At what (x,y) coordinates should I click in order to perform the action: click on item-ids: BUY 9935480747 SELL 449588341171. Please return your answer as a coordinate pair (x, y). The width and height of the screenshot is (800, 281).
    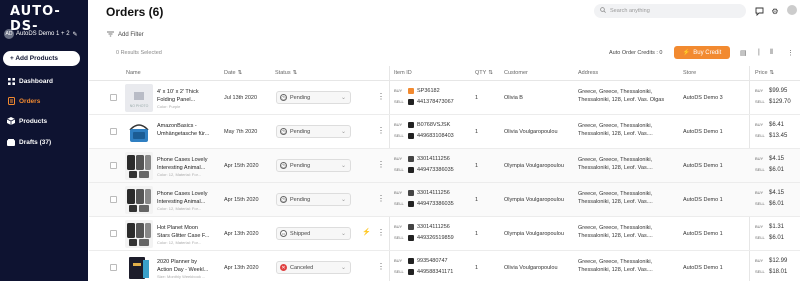
    Looking at the image, I should click on (434, 266).